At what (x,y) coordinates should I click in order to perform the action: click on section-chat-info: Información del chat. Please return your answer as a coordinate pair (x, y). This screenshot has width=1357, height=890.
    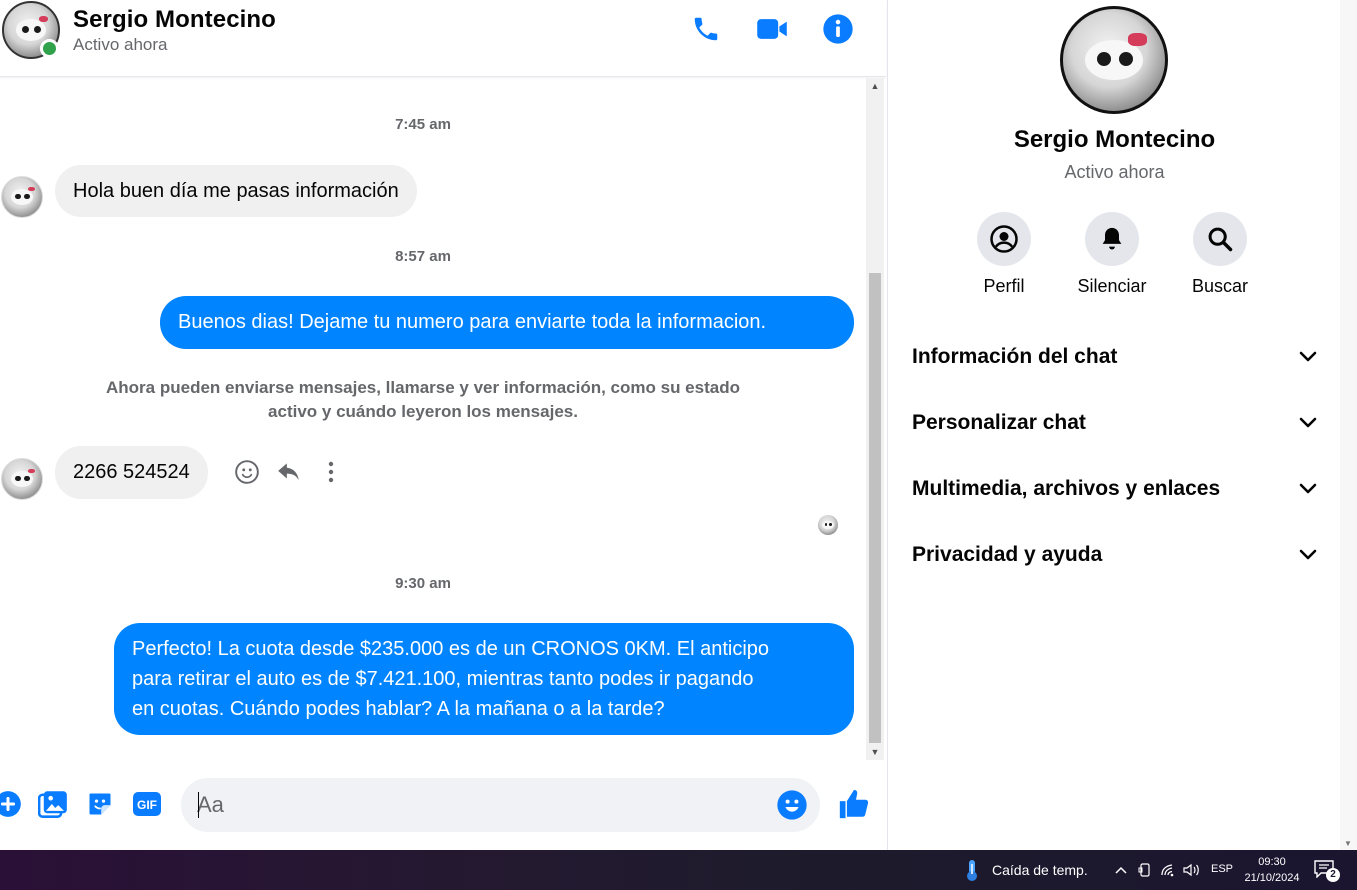
    Looking at the image, I should click on (1114, 357).